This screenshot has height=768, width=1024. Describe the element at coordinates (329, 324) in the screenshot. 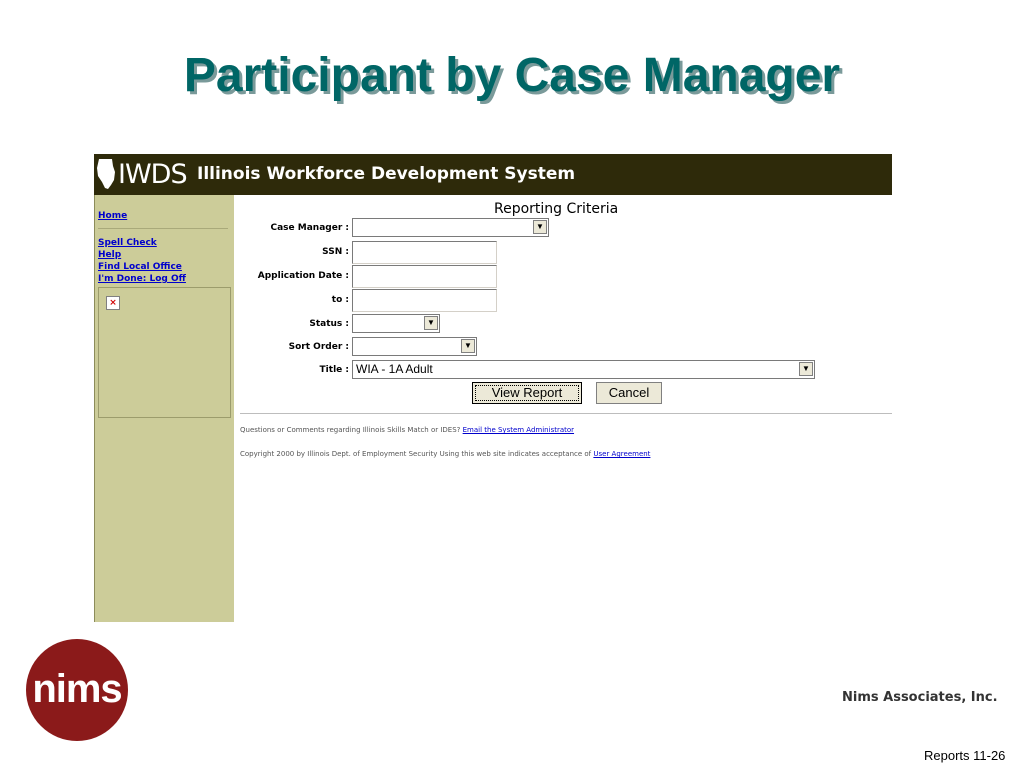

I see `status-label: Status :` at that location.